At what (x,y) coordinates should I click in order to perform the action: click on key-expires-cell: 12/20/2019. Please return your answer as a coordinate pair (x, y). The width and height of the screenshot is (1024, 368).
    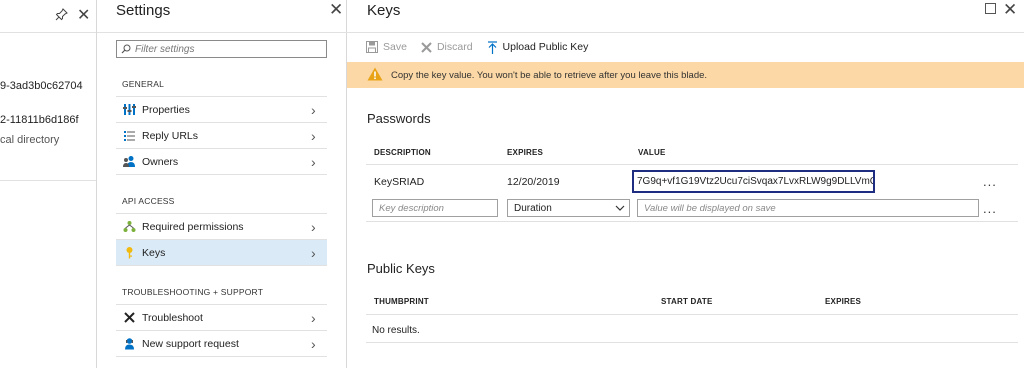
    Looking at the image, I should click on (533, 182).